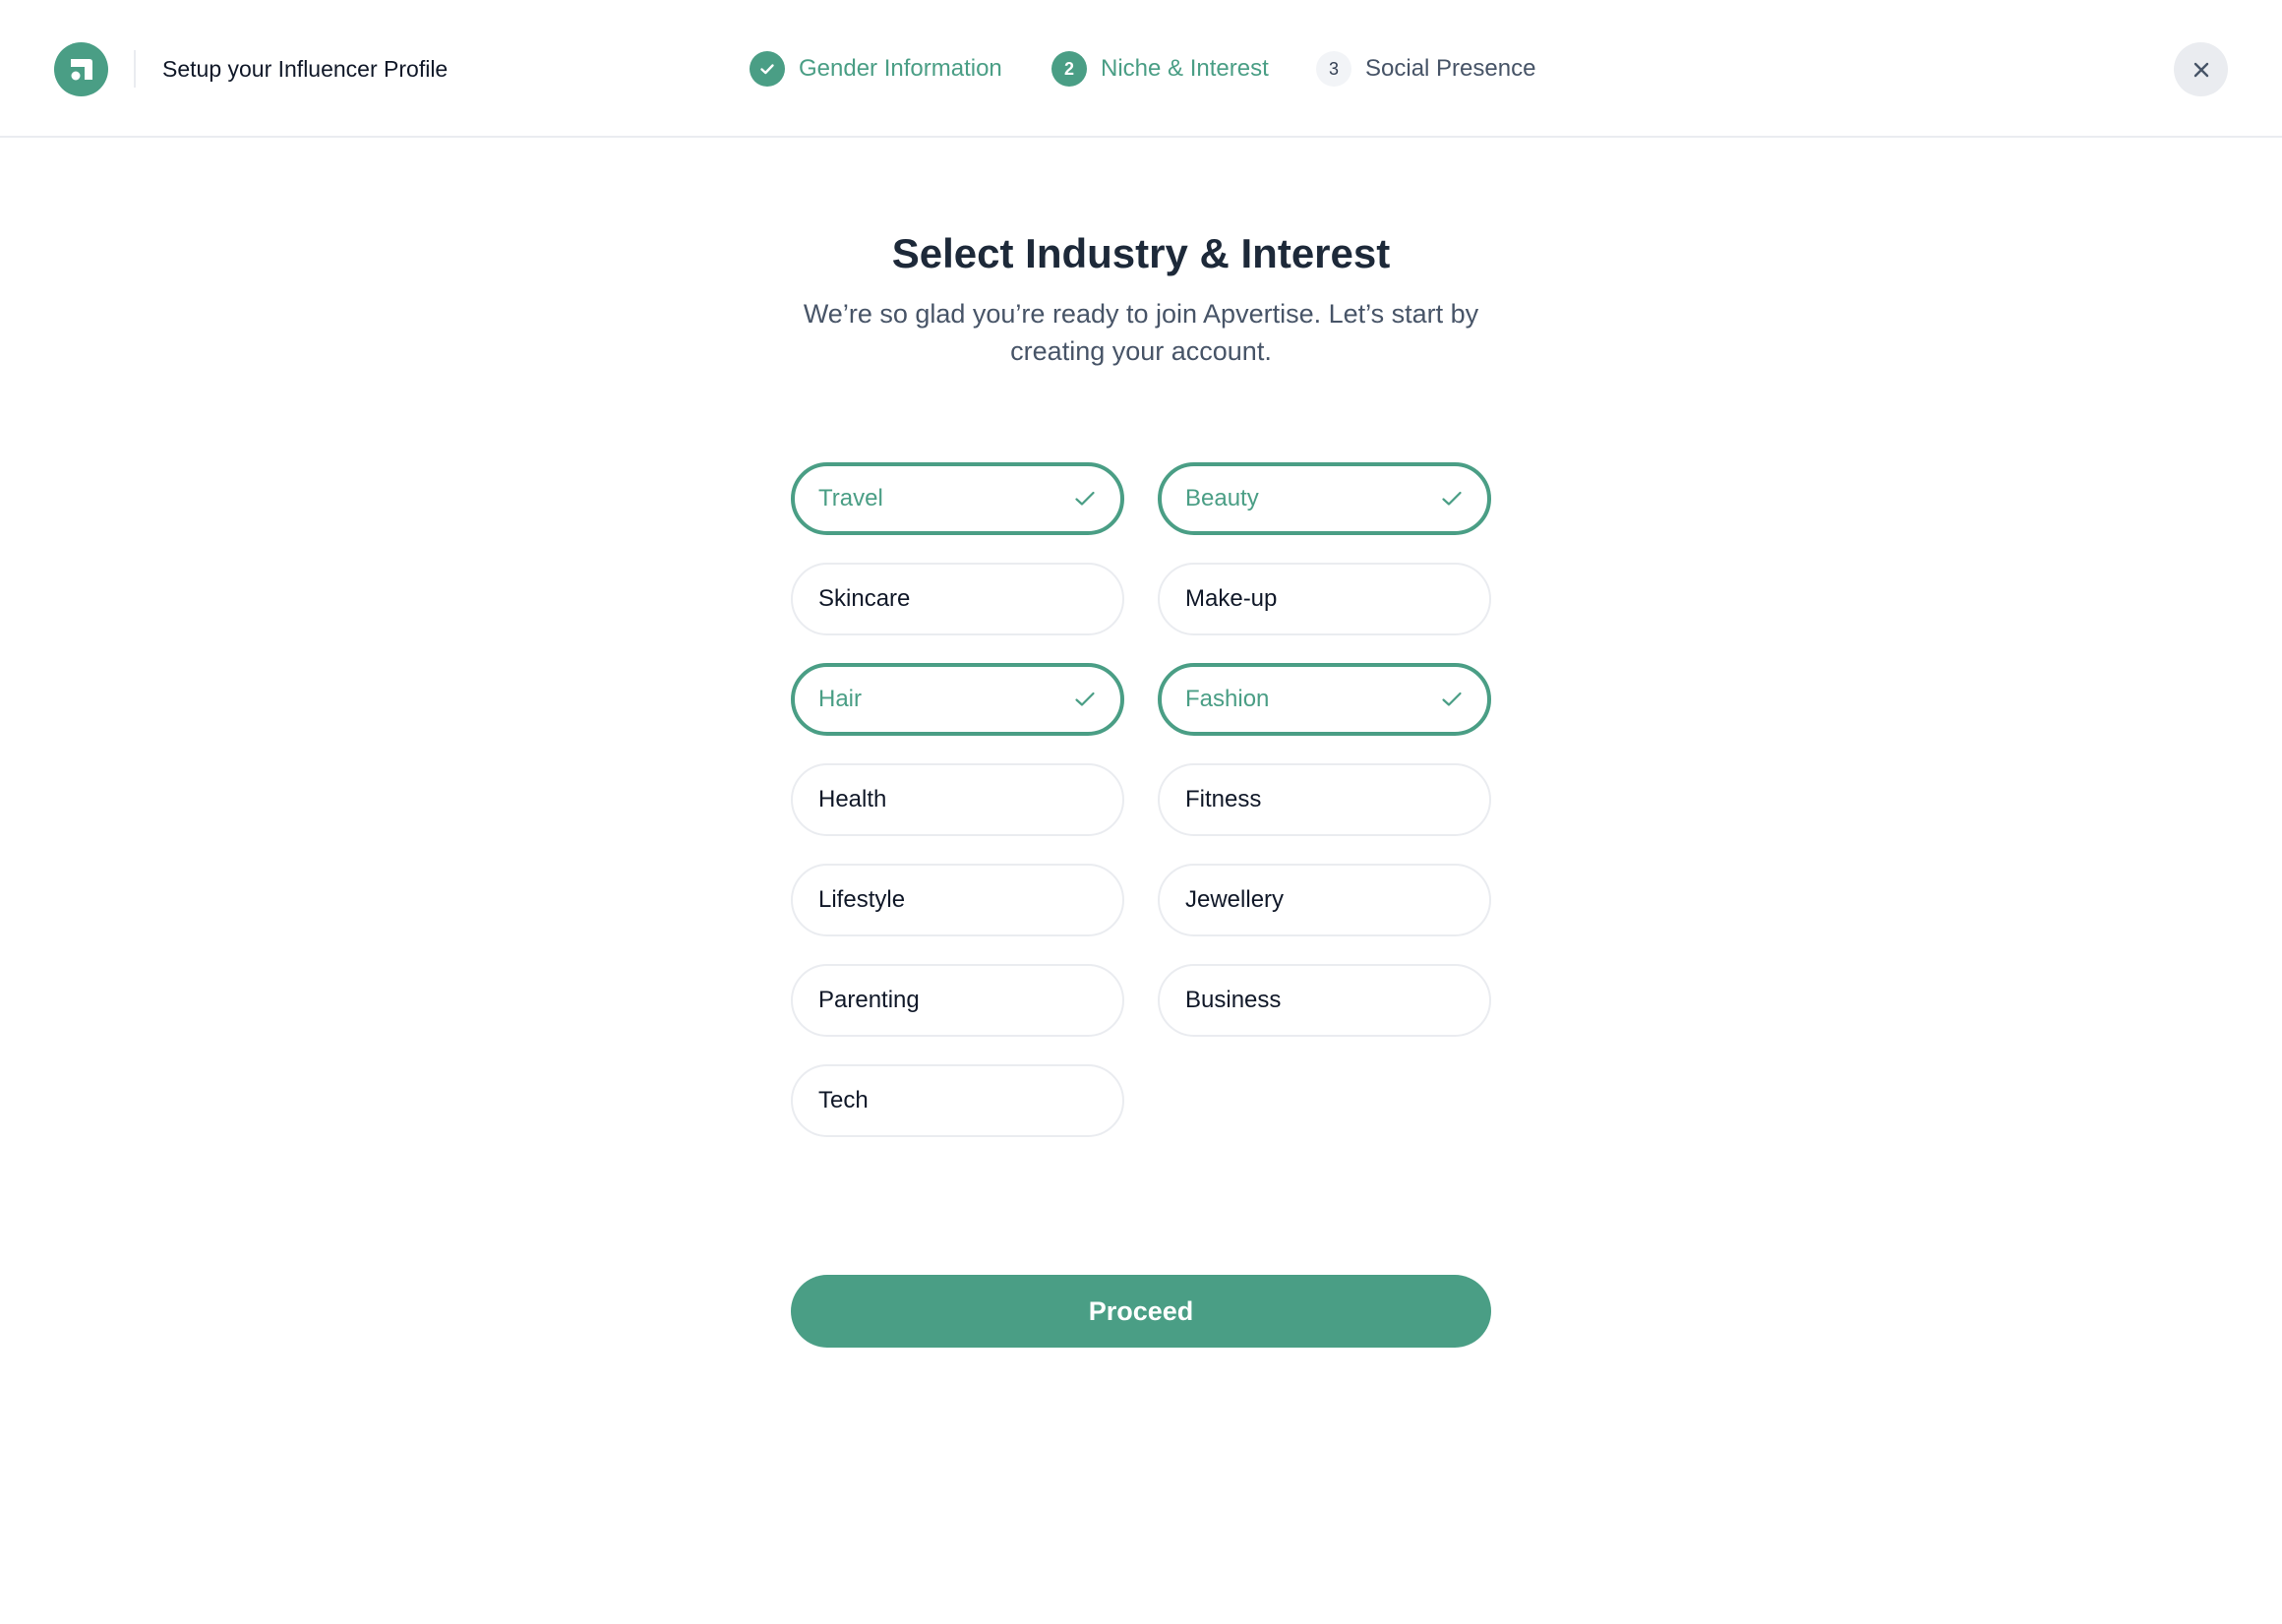 Image resolution: width=2282 pixels, height=1624 pixels. Describe the element at coordinates (841, 699) in the screenshot. I see `interest-chip-label: Hair` at that location.